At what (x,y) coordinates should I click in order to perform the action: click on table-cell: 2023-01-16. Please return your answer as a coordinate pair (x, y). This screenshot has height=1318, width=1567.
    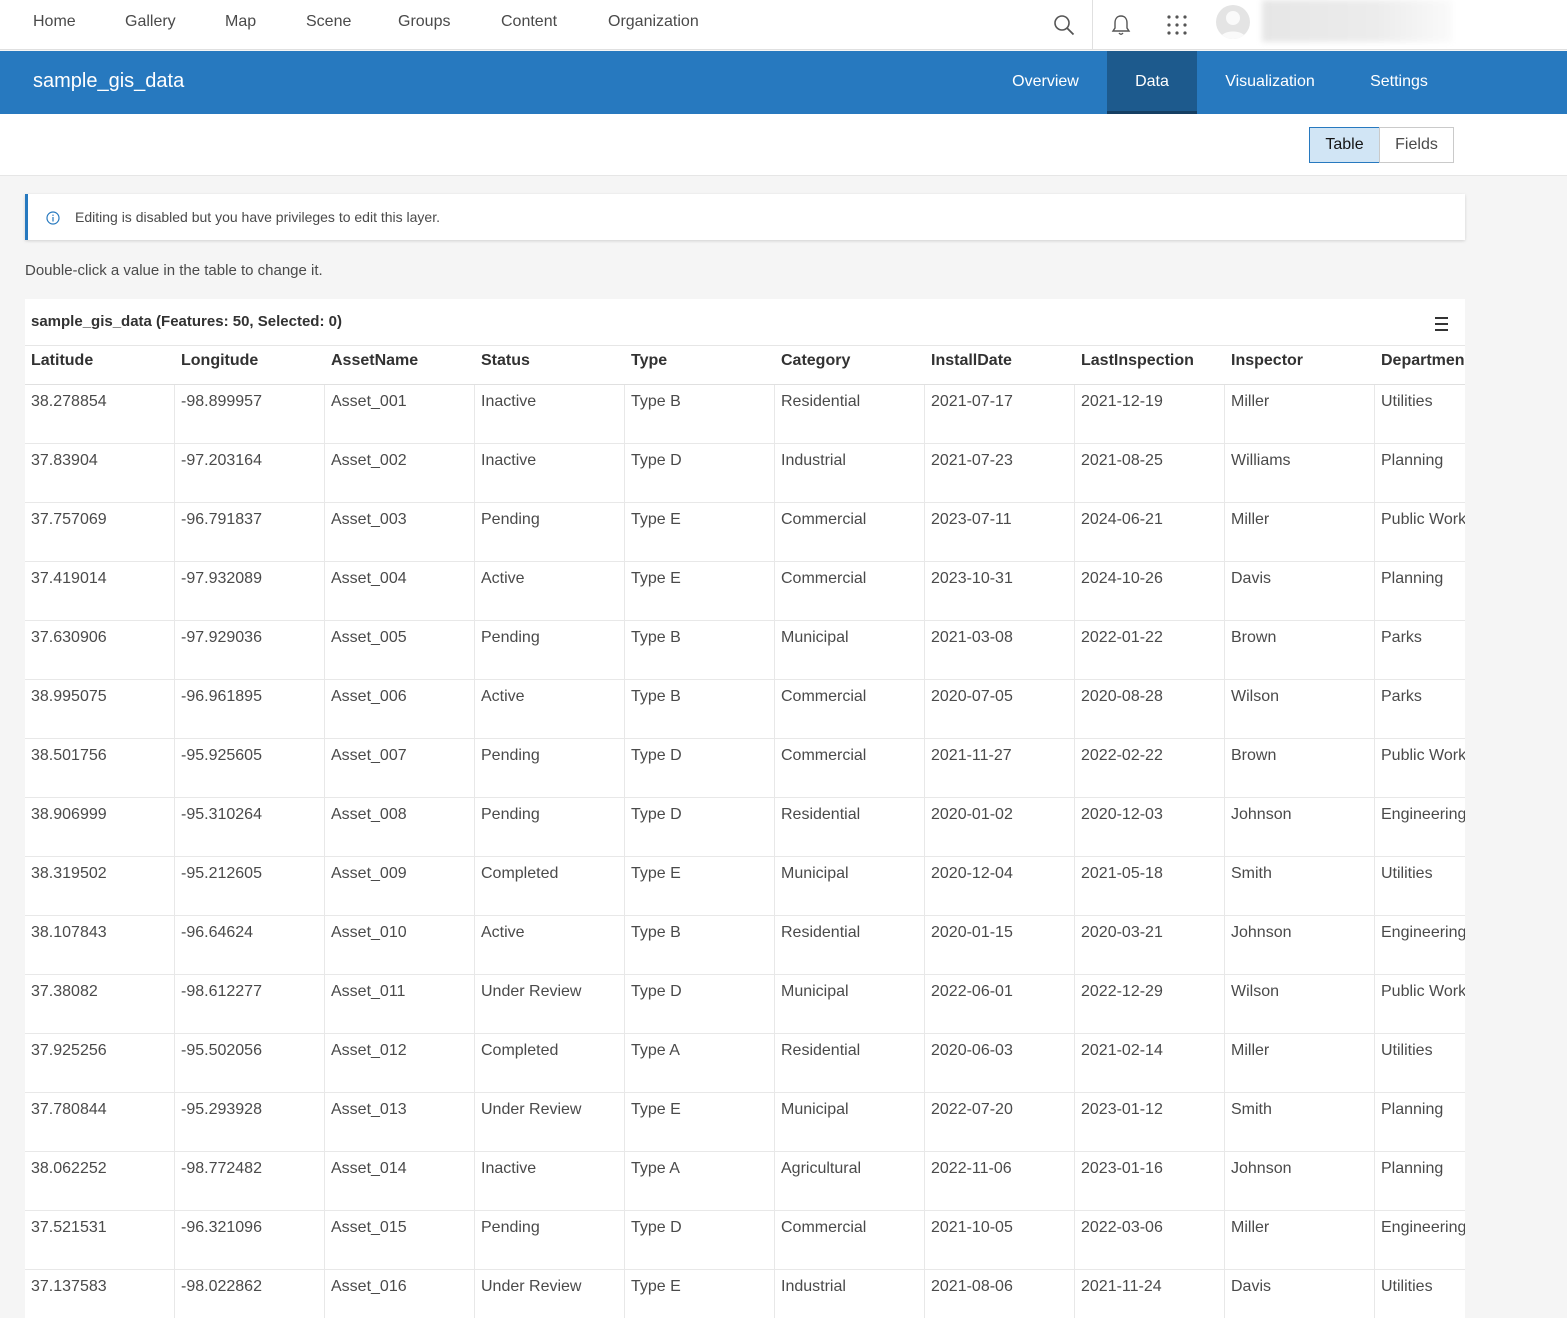
    Looking at the image, I should click on (1150, 1181).